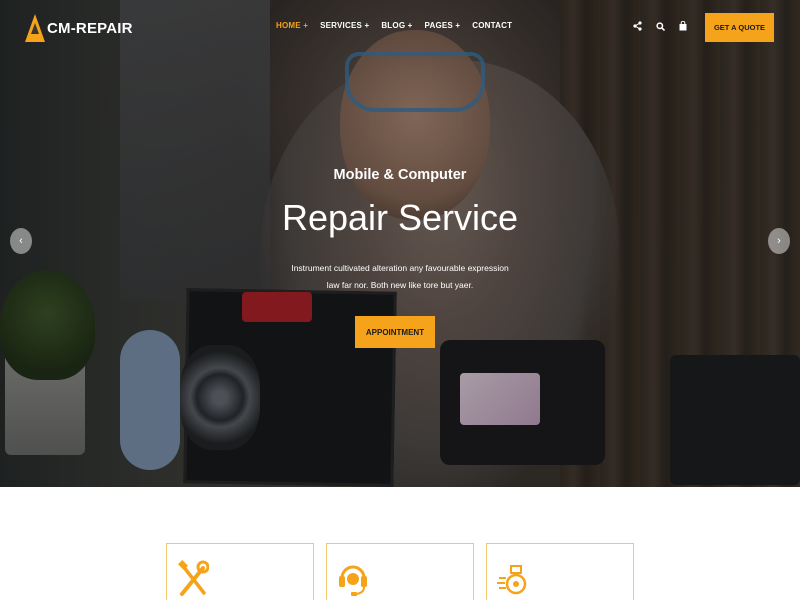 This screenshot has height=600, width=800. What do you see at coordinates (739, 27) in the screenshot?
I see `get-a-quote-button: GET A QUOTE` at bounding box center [739, 27].